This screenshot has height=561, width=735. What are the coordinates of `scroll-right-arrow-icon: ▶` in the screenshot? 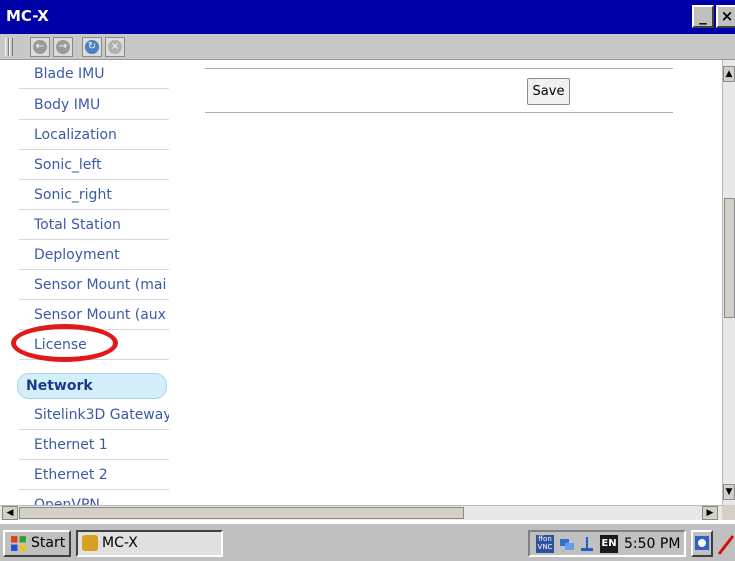 It's located at (710, 513).